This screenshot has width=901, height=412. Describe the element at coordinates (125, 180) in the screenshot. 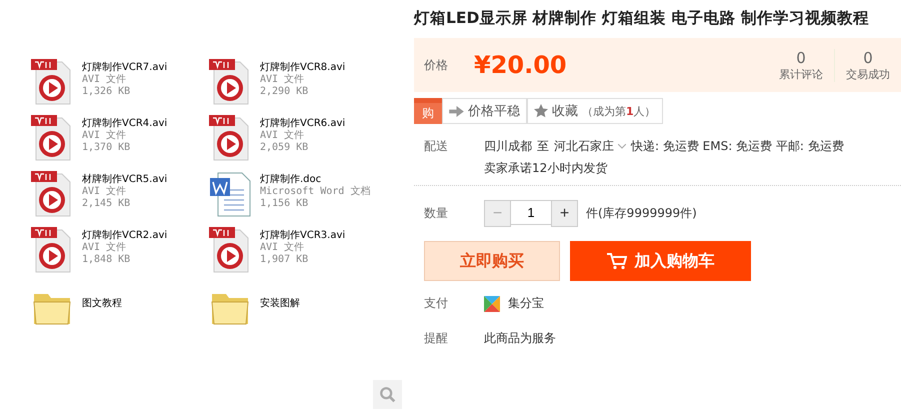

I see `file-name: 材牌制作VCR5.avi` at that location.